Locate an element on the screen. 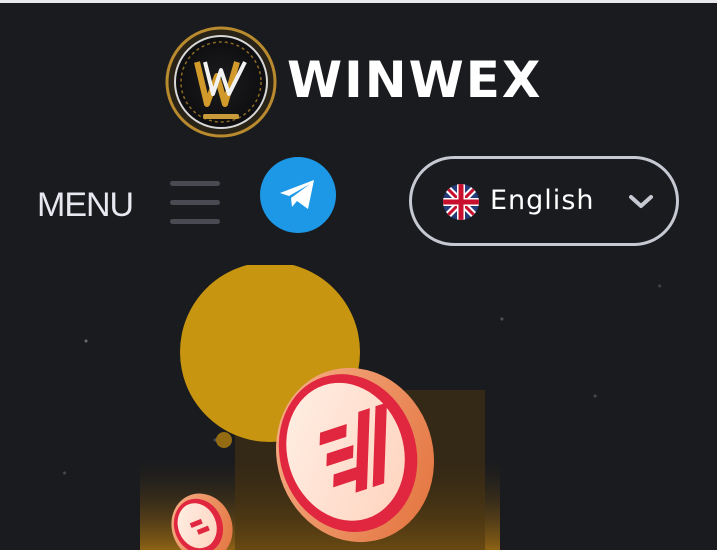  uk-flag-icon is located at coordinates (461, 202).